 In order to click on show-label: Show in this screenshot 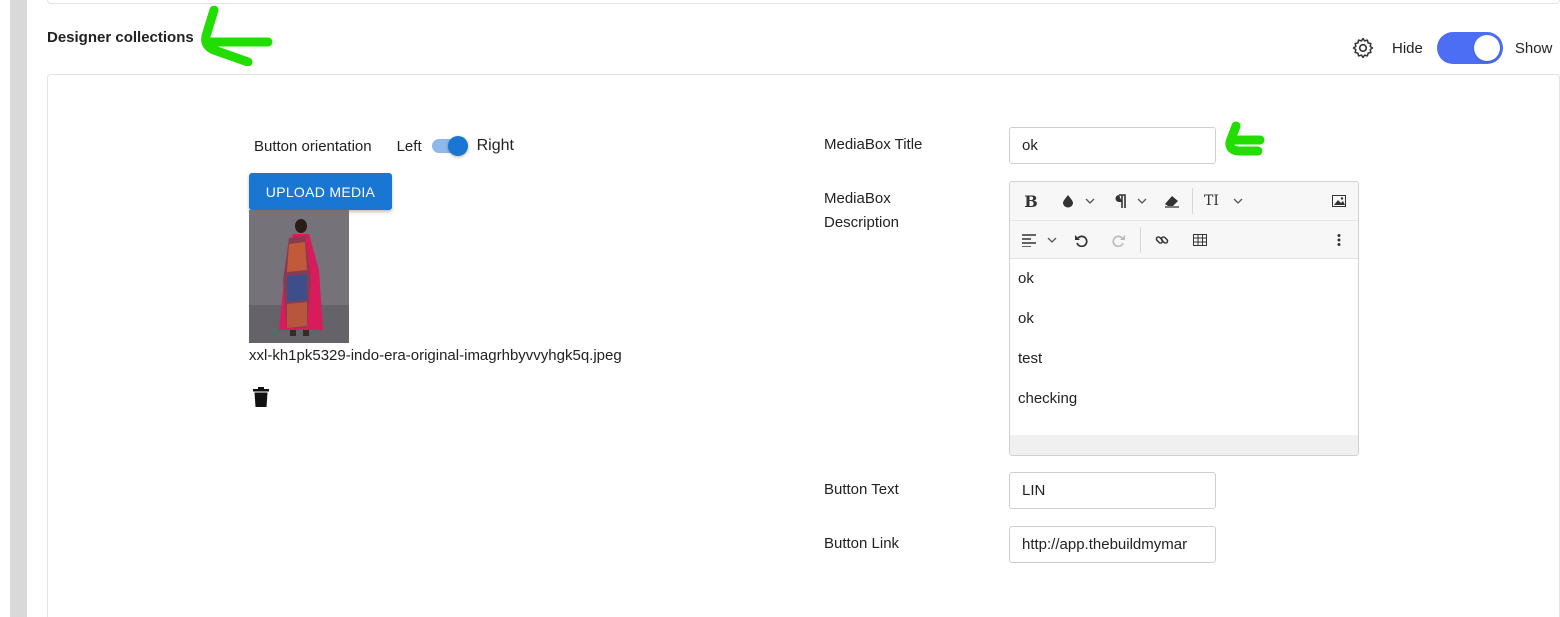, I will do `click(1533, 48)`.